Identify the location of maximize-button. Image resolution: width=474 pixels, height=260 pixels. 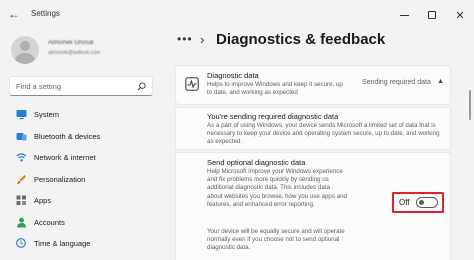
(432, 15).